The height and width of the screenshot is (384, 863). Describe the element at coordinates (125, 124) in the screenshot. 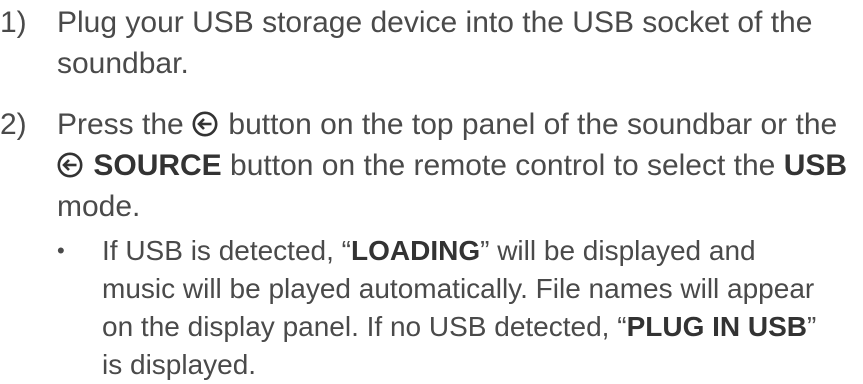

I see `step-2-text-before-icon: Press the` at that location.